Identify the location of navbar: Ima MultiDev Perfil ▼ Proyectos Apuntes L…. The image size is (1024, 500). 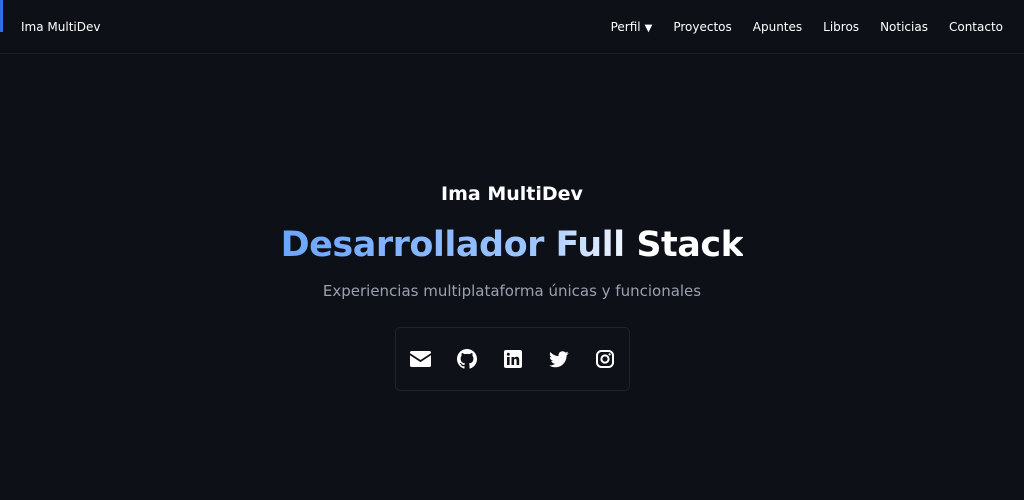
(512, 27).